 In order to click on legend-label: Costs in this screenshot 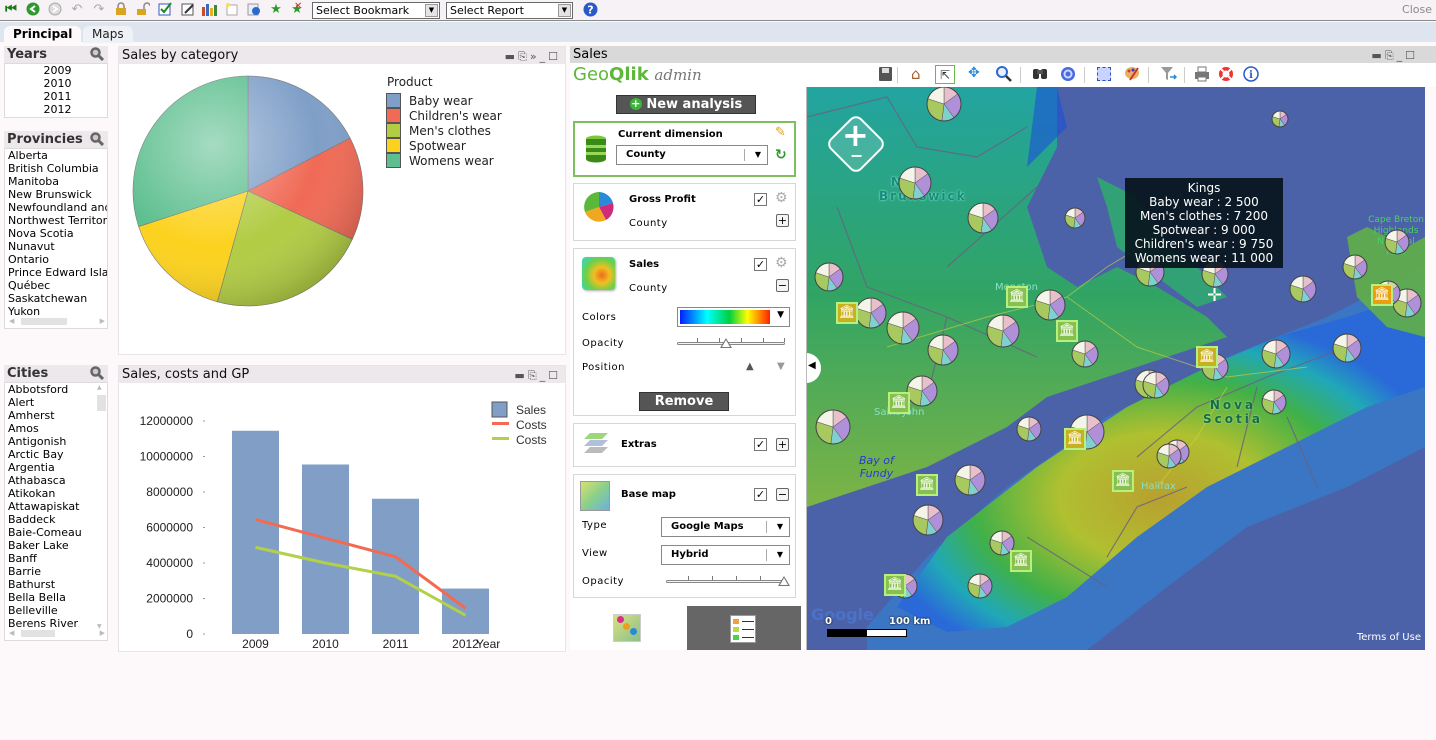, I will do `click(531, 425)`.